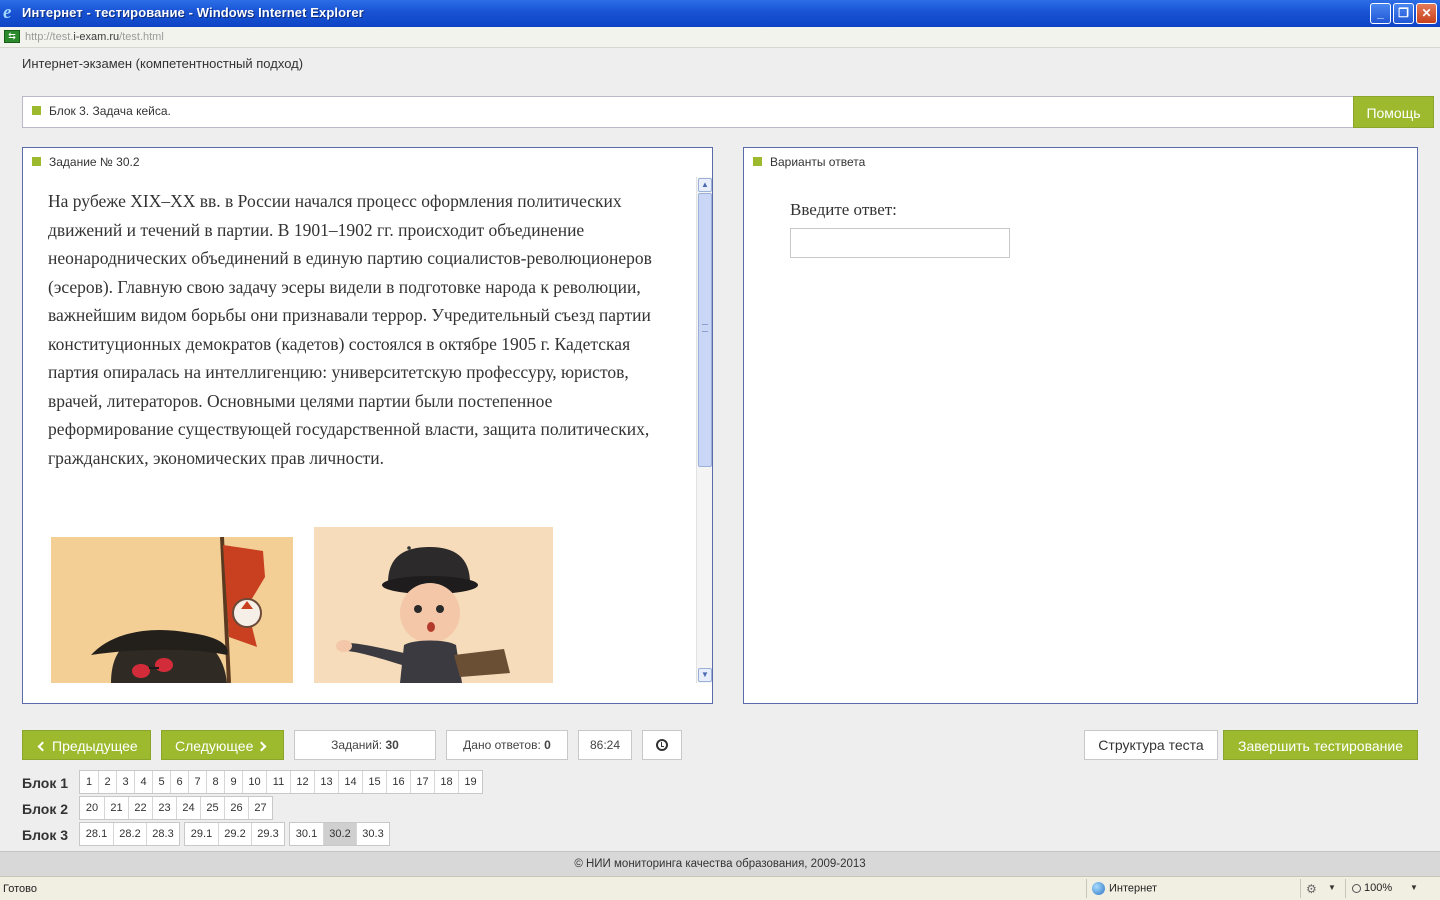  What do you see at coordinates (306, 834) in the screenshot?
I see `task-number-button: 30.1` at bounding box center [306, 834].